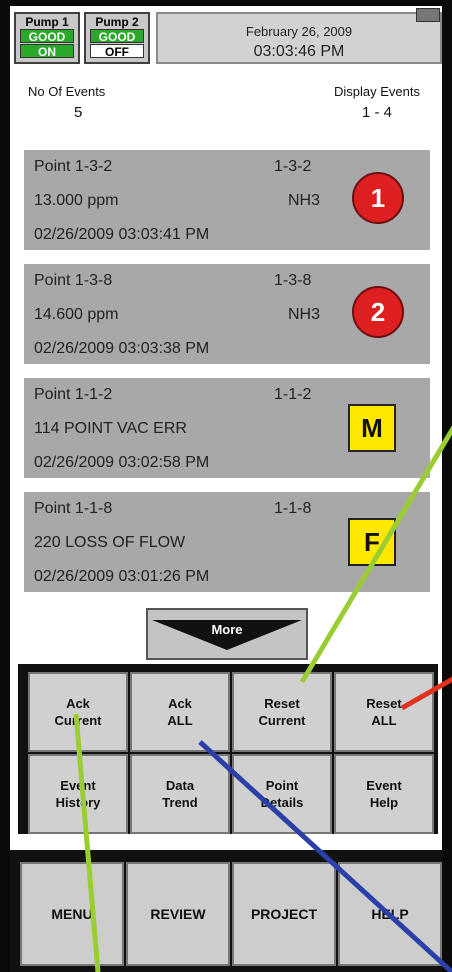  I want to click on reset-current-button: Reset Current, so click(282, 712).